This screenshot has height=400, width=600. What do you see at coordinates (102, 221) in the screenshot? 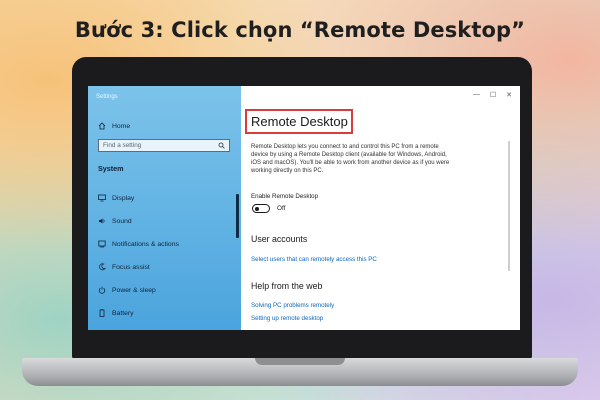
I see `sound-icon` at bounding box center [102, 221].